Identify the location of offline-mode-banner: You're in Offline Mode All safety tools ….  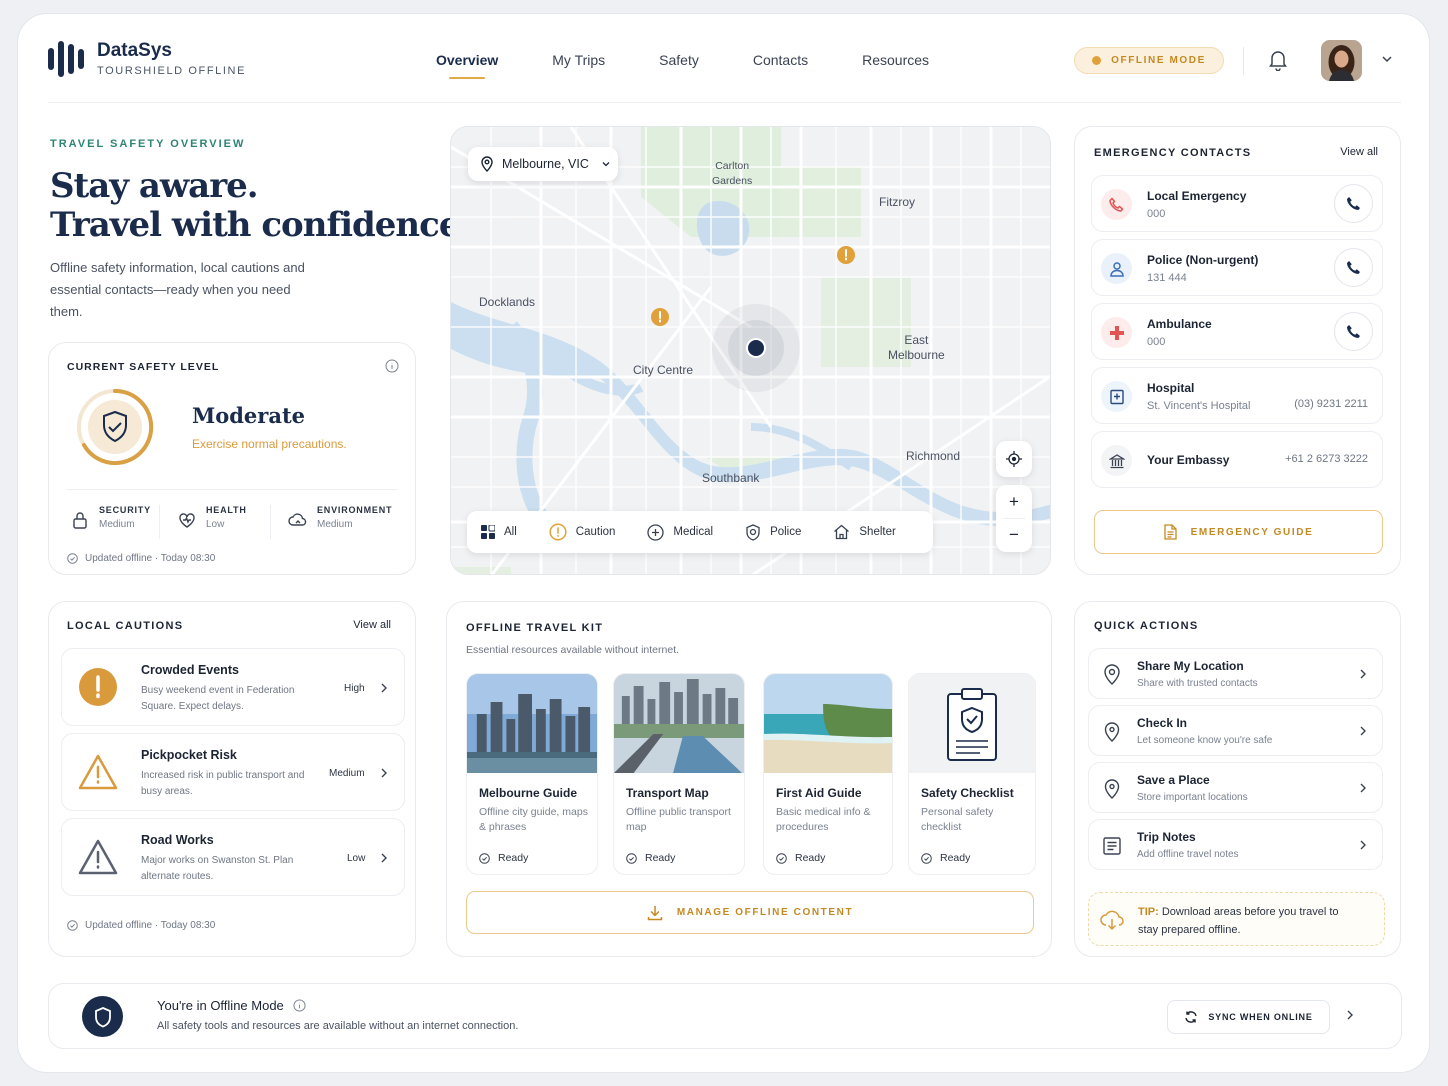
(725, 1016).